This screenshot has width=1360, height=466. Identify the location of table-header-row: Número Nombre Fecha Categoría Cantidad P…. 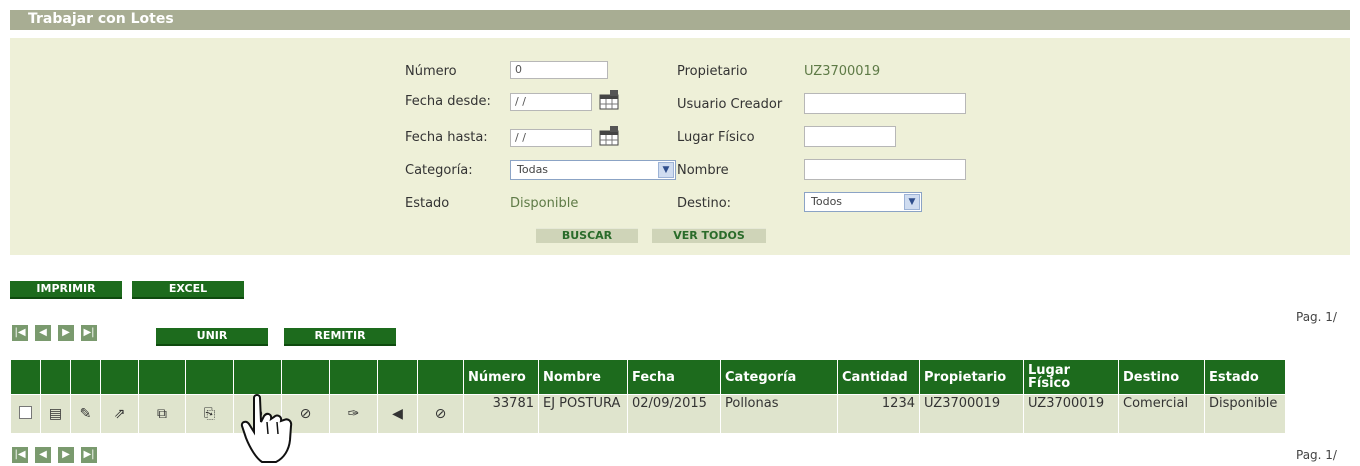
(648, 377).